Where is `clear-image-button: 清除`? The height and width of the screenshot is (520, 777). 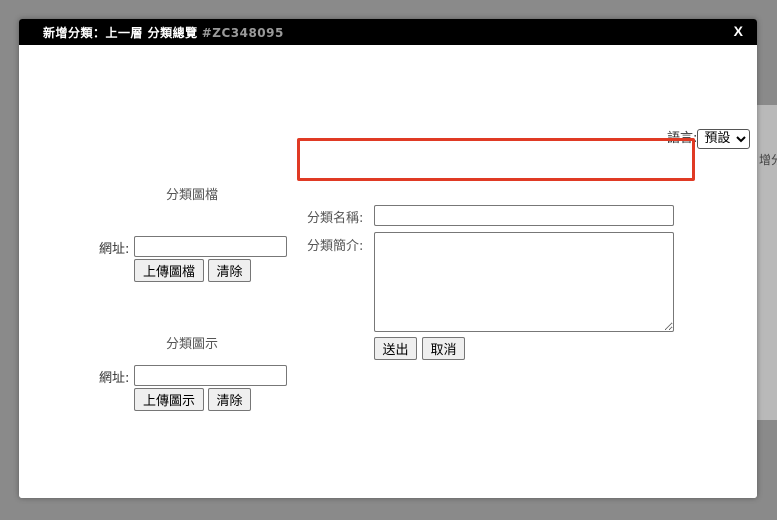
clear-image-button: 清除 is located at coordinates (229, 270).